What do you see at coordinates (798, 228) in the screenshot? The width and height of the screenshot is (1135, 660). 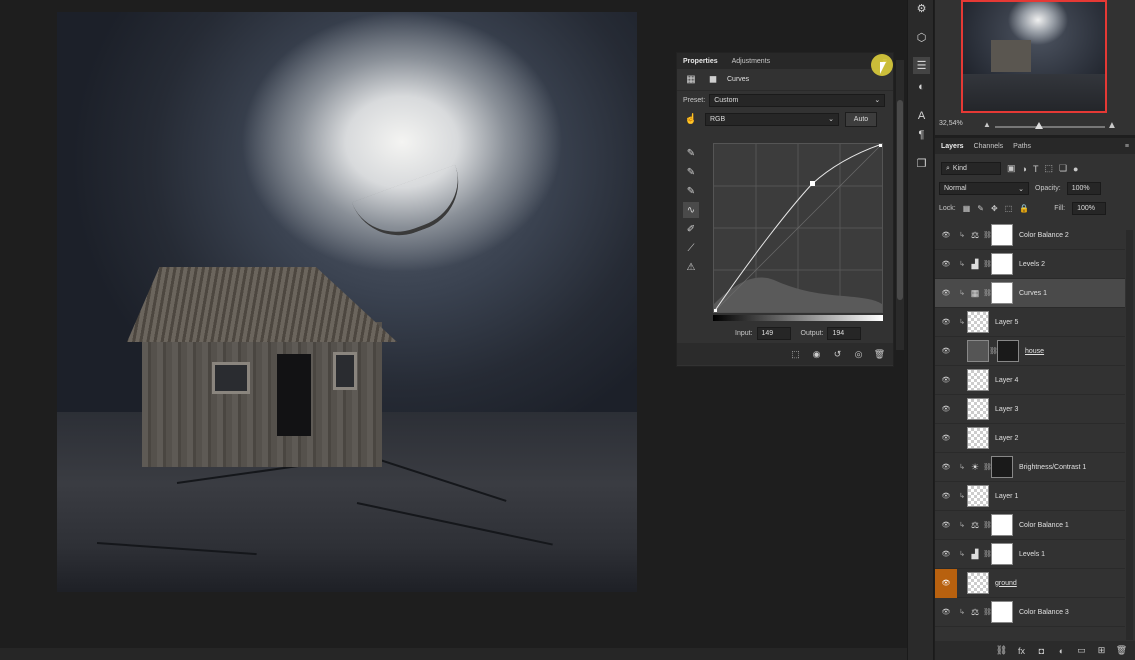 I see `curves-graph` at bounding box center [798, 228].